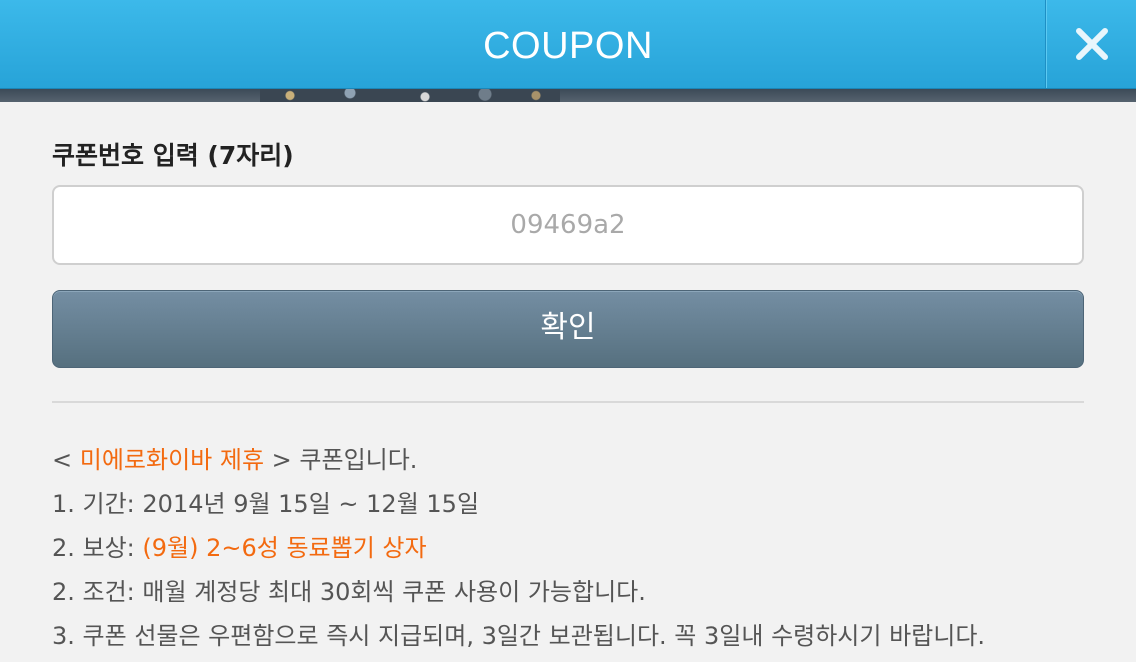 This screenshot has height=662, width=1136. I want to click on coupon-field-label: 쿠폰번호 입력 (7자리), so click(173, 155).